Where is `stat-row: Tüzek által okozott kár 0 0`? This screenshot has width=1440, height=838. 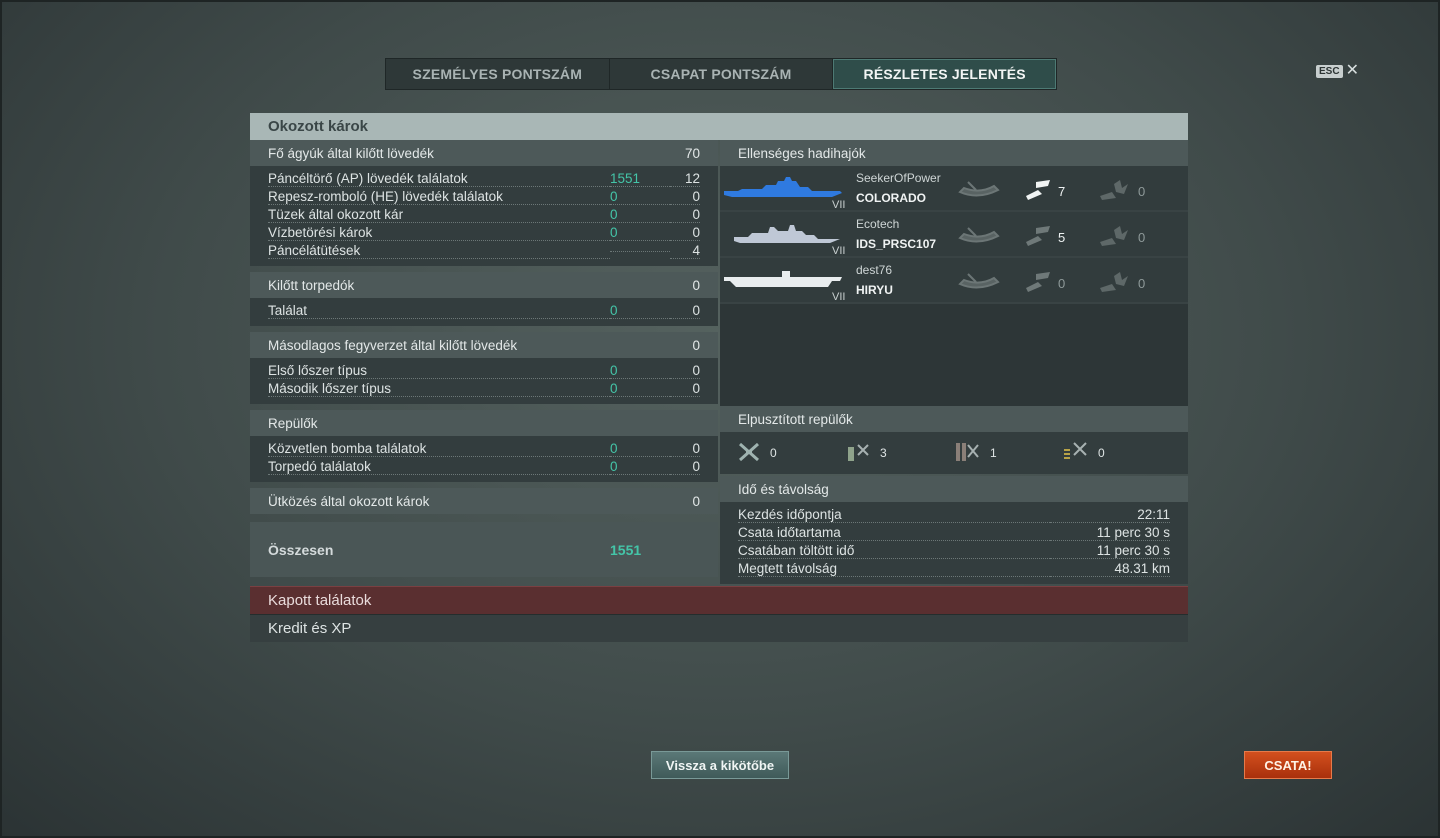
stat-row: Tüzek által okozott kár 0 0 is located at coordinates (484, 215).